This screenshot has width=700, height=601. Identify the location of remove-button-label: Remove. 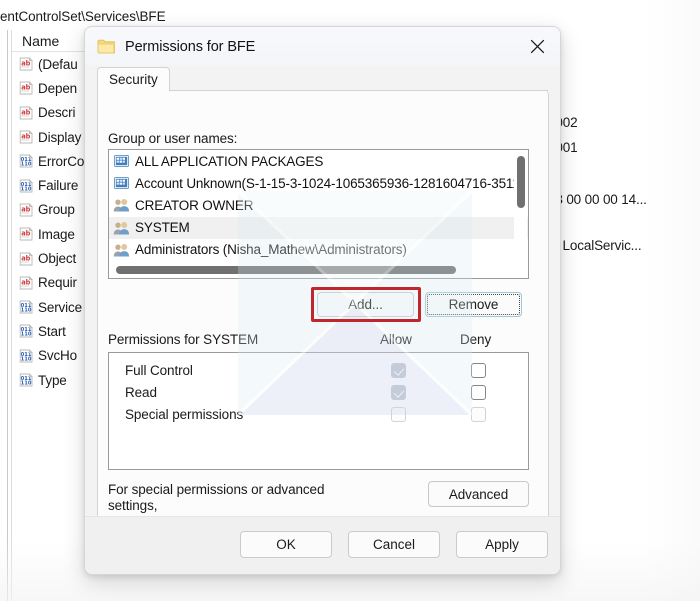
(473, 304).